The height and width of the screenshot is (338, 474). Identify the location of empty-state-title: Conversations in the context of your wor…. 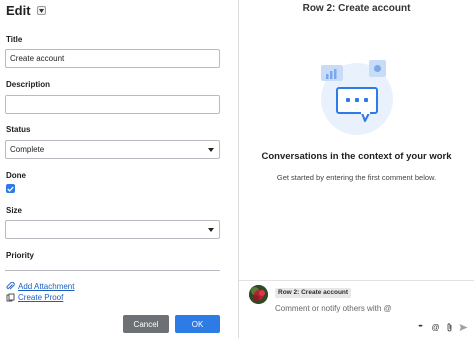
(356, 156).